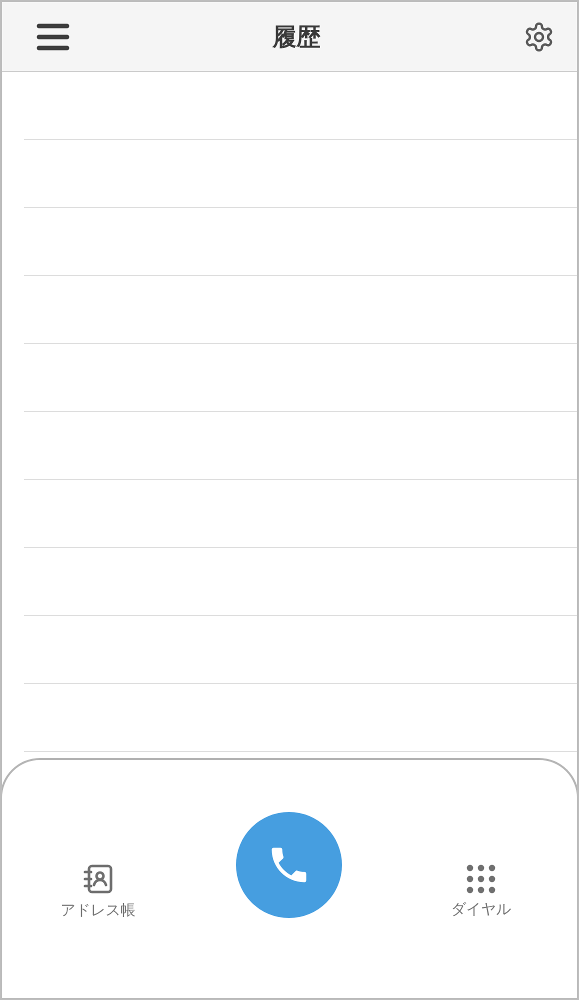 The height and width of the screenshot is (1000, 579). I want to click on dial-tab: ダイヤル, so click(481, 891).